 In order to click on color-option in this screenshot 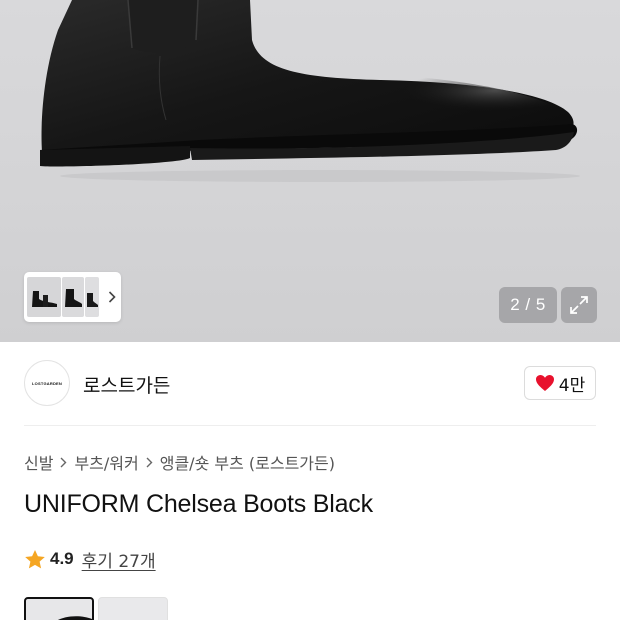, I will do `click(133, 608)`.